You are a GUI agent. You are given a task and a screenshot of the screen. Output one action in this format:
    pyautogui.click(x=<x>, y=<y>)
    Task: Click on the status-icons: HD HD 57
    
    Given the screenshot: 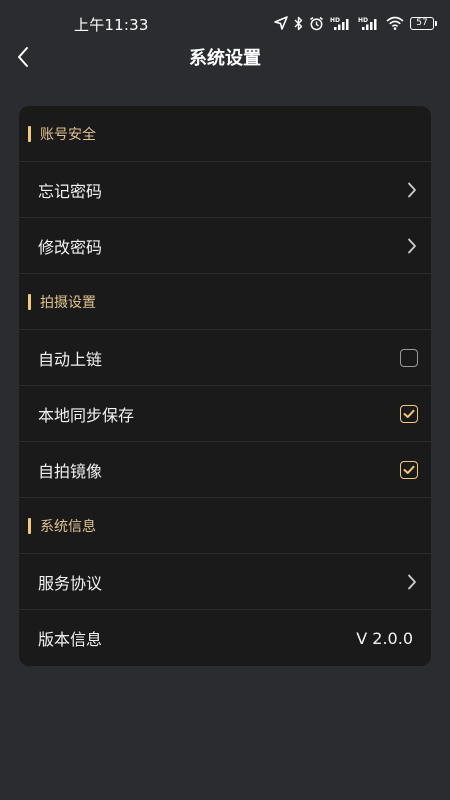 What is the action you would take?
    pyautogui.click(x=355, y=23)
    